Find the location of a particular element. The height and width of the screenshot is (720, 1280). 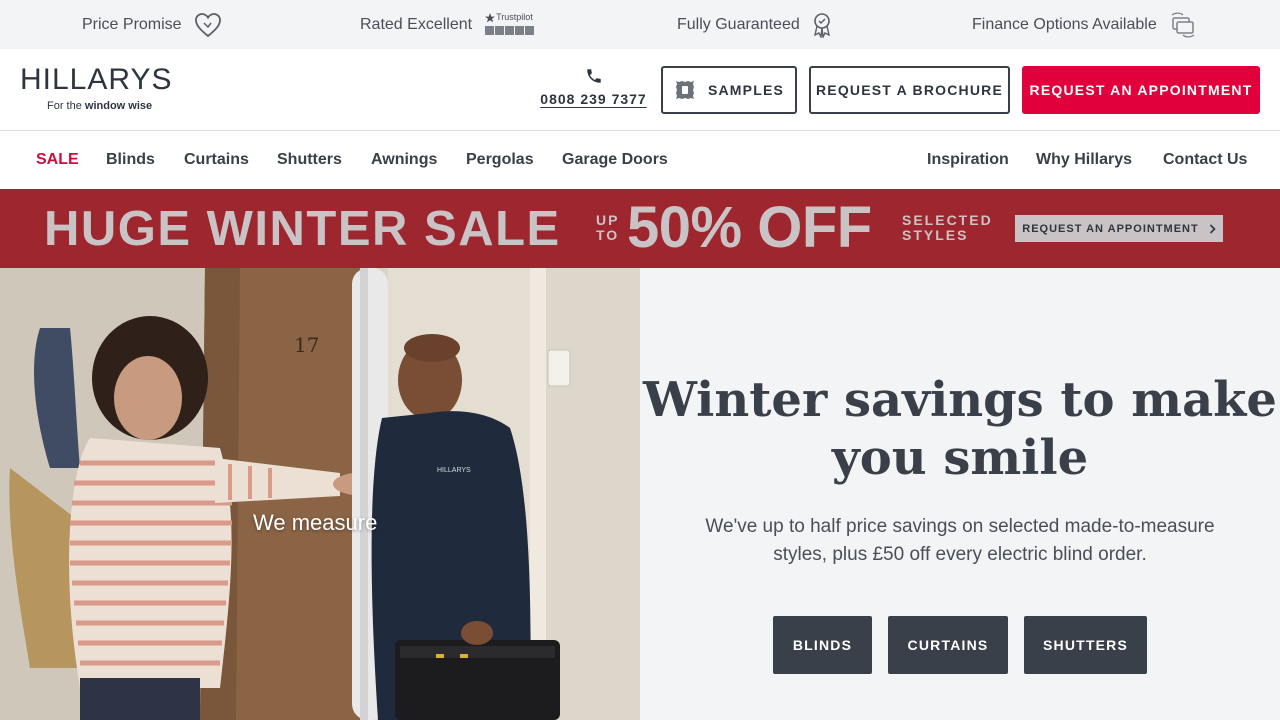

trustpilot-logo: Trustpilot is located at coordinates (511, 25).